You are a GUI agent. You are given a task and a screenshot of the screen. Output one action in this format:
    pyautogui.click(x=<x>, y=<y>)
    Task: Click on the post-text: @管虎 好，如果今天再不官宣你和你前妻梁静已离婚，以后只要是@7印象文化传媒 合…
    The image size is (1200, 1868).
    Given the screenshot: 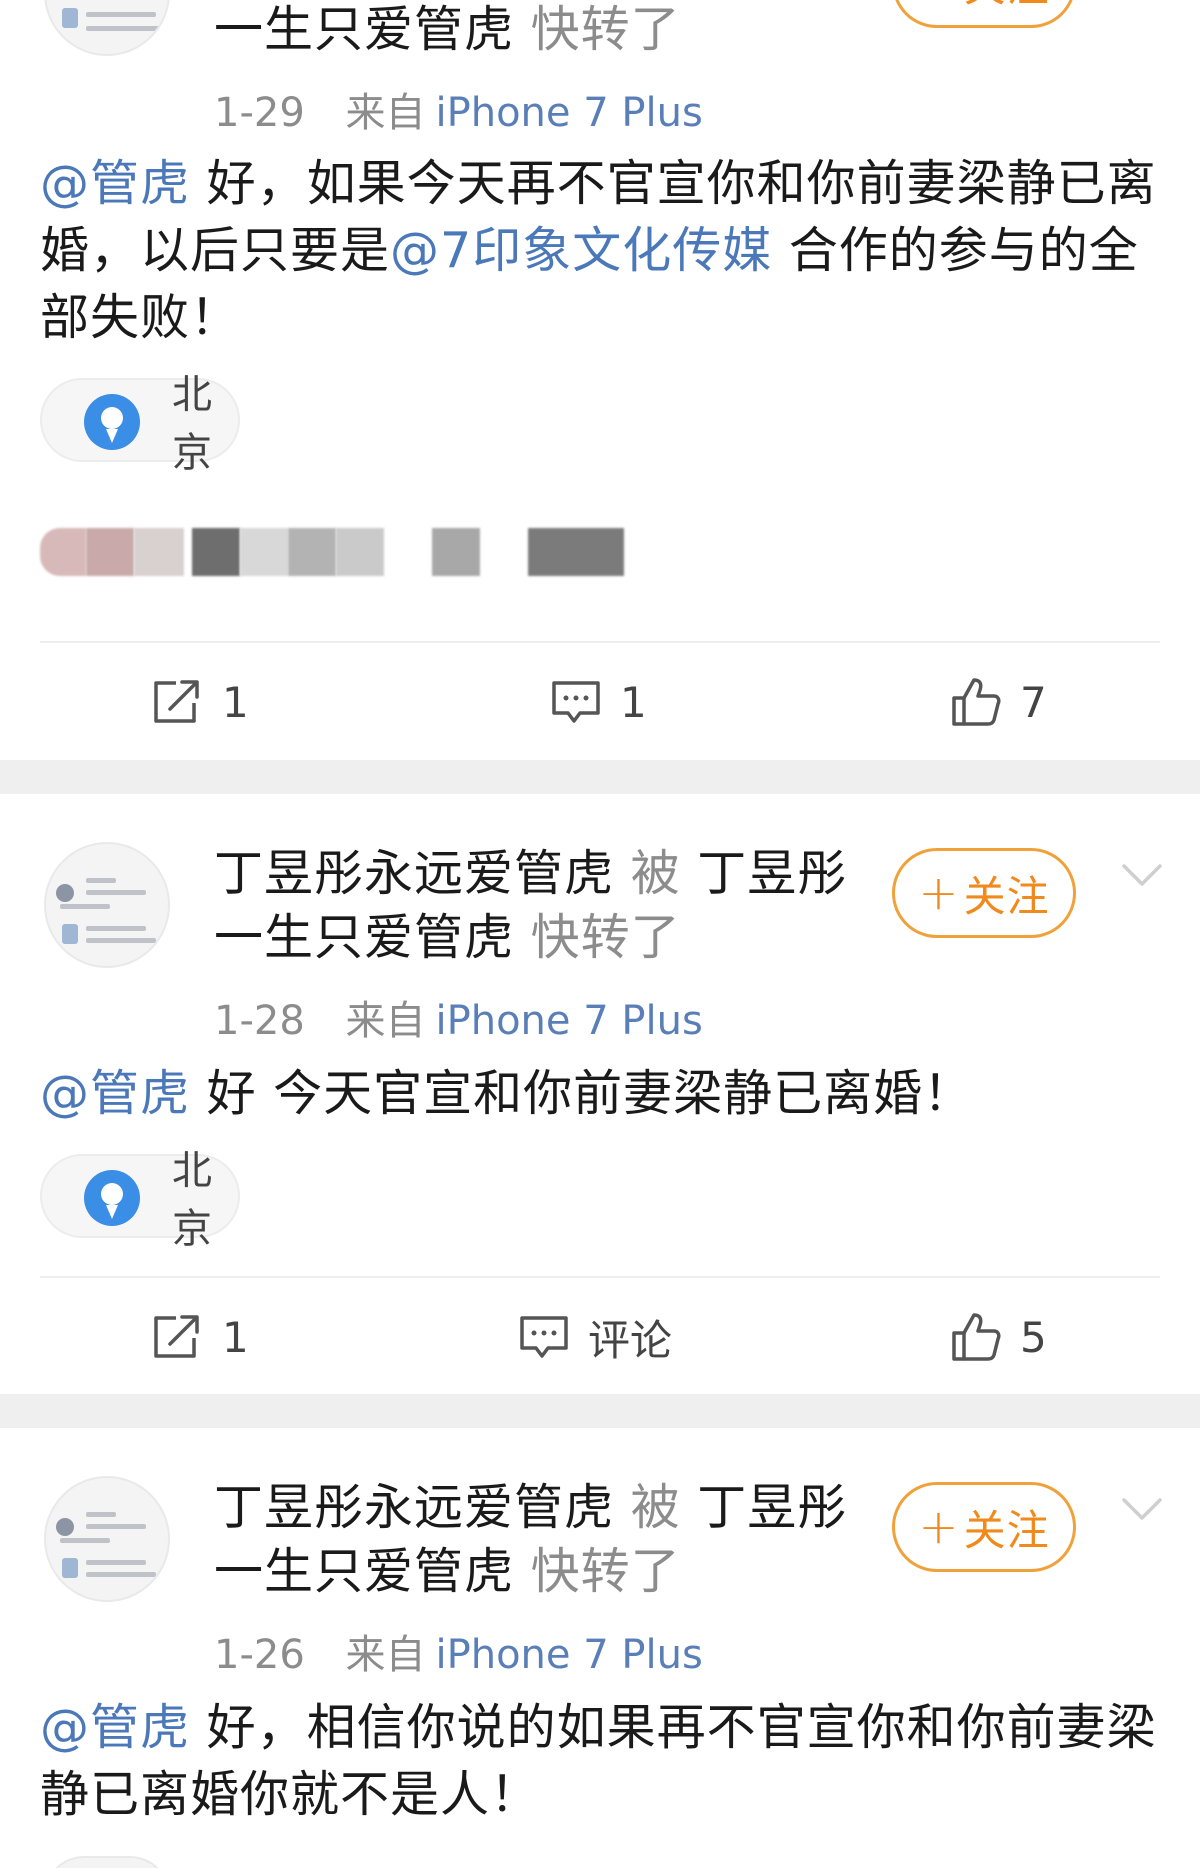 What is the action you would take?
    pyautogui.click(x=598, y=250)
    